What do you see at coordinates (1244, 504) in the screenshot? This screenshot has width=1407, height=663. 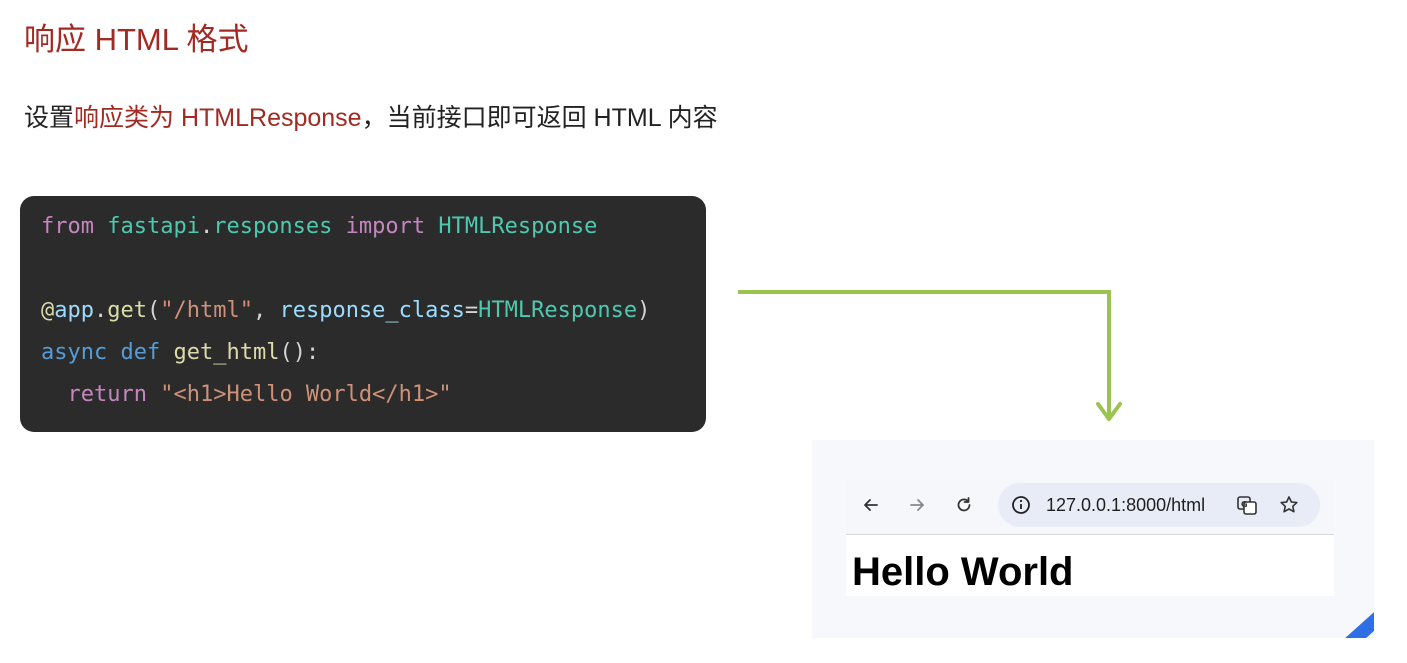 I see `svg-text: G` at bounding box center [1244, 504].